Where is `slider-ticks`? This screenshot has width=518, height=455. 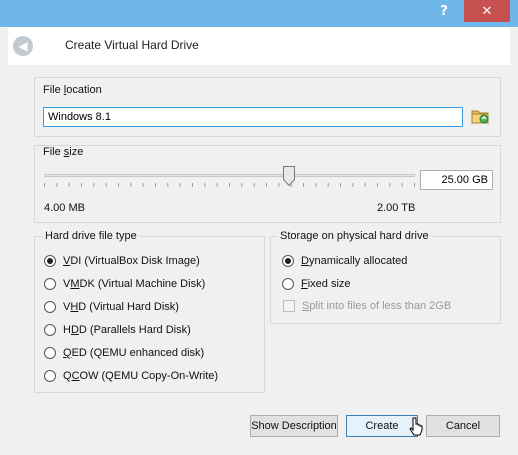 slider-ticks is located at coordinates (229, 185).